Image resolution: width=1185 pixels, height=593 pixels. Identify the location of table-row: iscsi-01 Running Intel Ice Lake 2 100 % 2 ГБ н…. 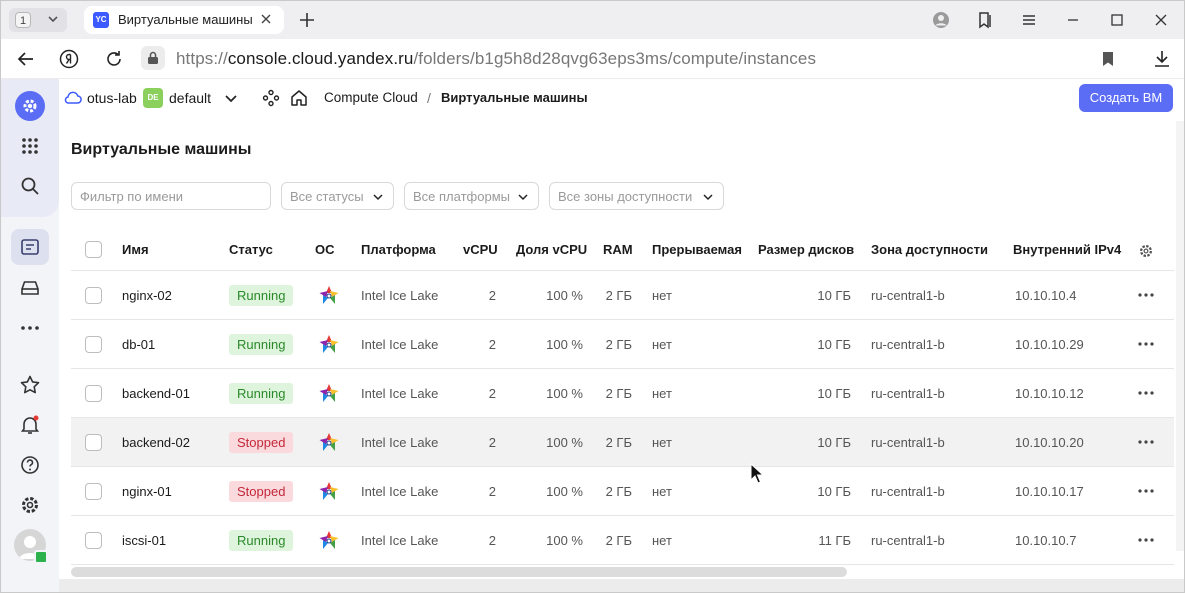
(622, 540).